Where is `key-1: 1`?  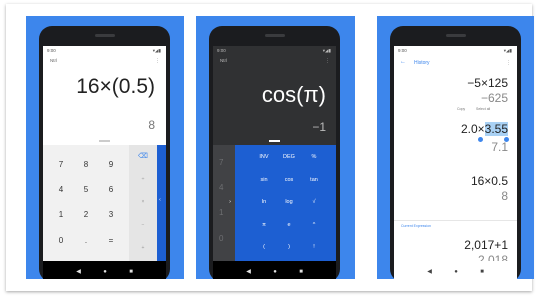
key-1: 1 is located at coordinates (61, 215).